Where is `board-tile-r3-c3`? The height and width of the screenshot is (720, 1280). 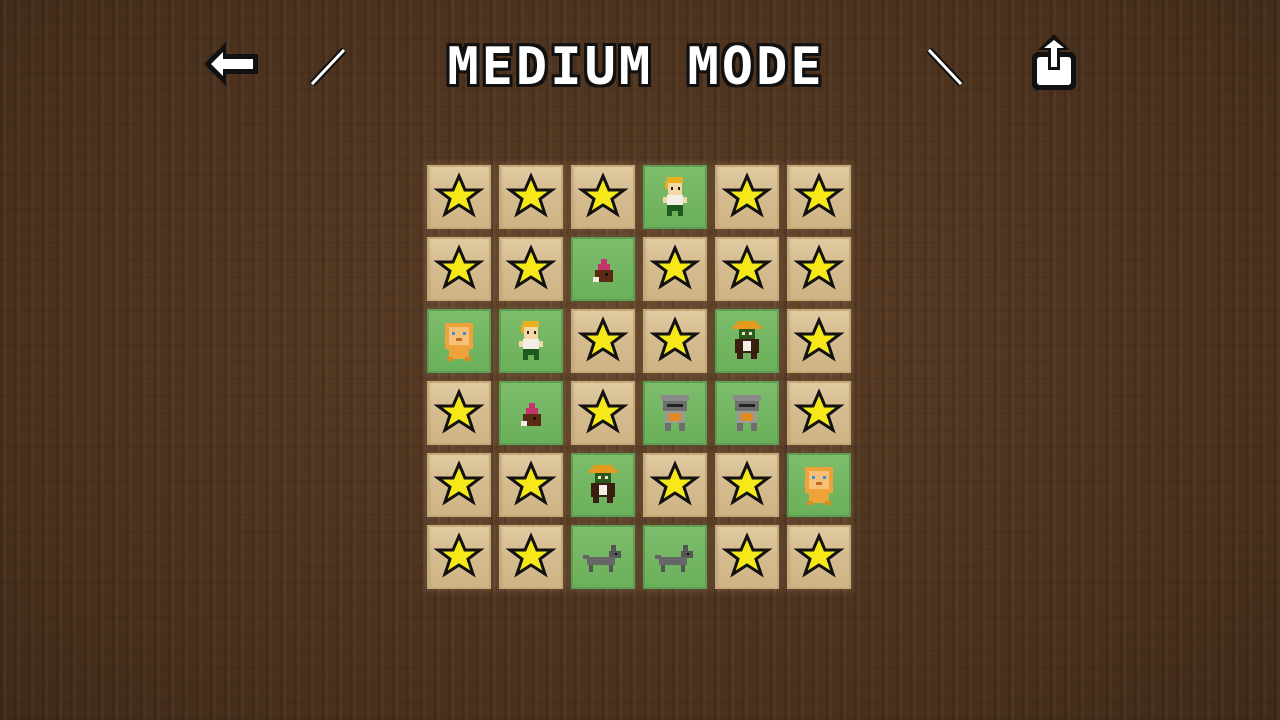 board-tile-r3-c3 is located at coordinates (603, 341).